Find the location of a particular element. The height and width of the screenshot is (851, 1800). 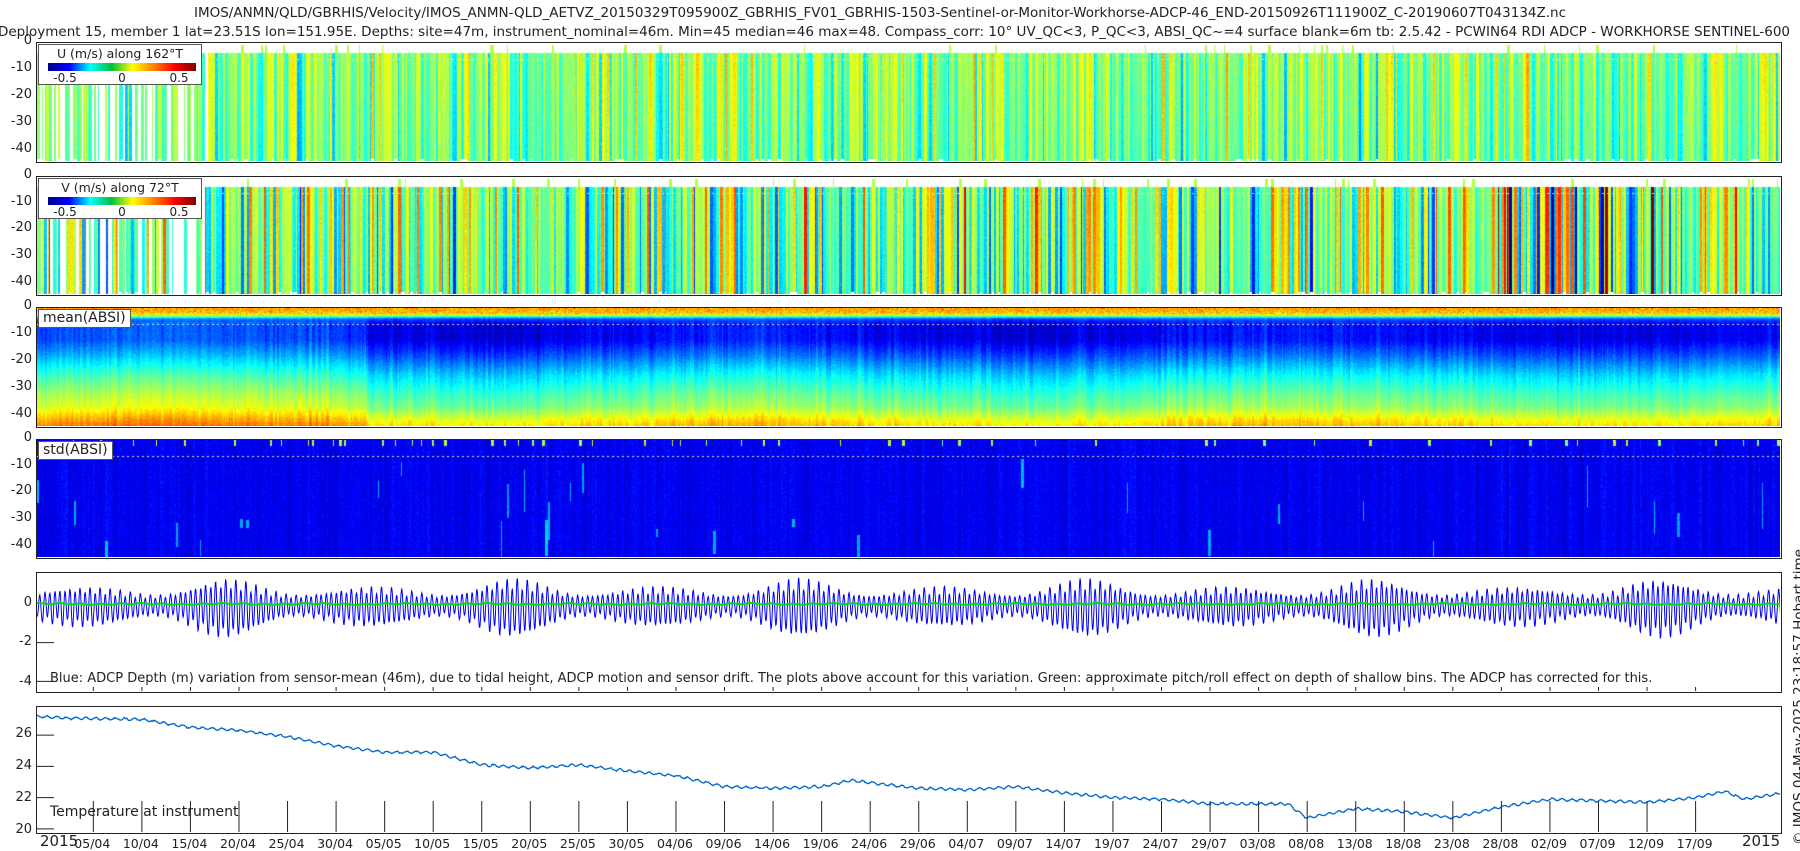

x-tick-label: 17/09 is located at coordinates (1694, 843).